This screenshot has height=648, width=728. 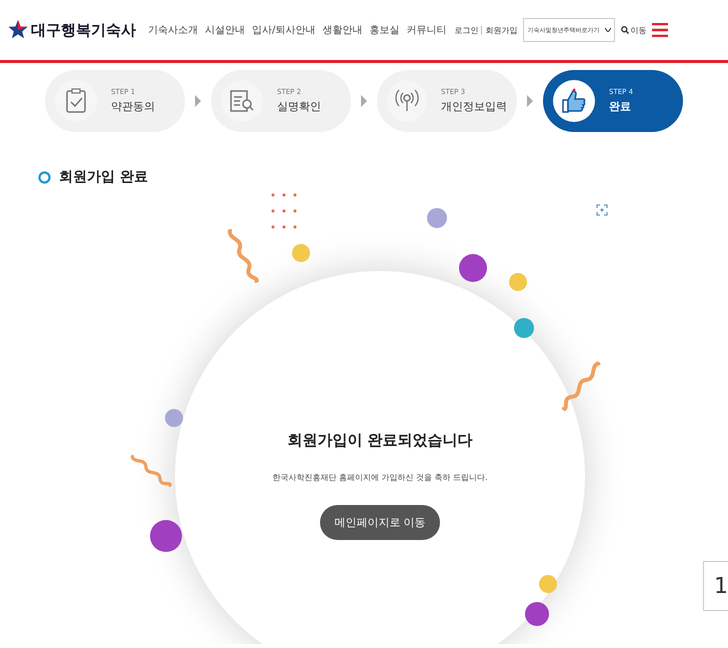 What do you see at coordinates (76, 101) in the screenshot?
I see `clipboard-check-icon` at bounding box center [76, 101].